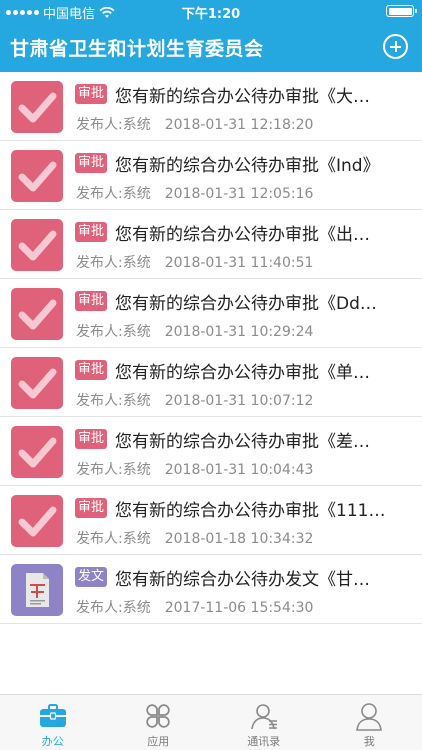 The image size is (422, 750). I want to click on person-icon, so click(369, 716).